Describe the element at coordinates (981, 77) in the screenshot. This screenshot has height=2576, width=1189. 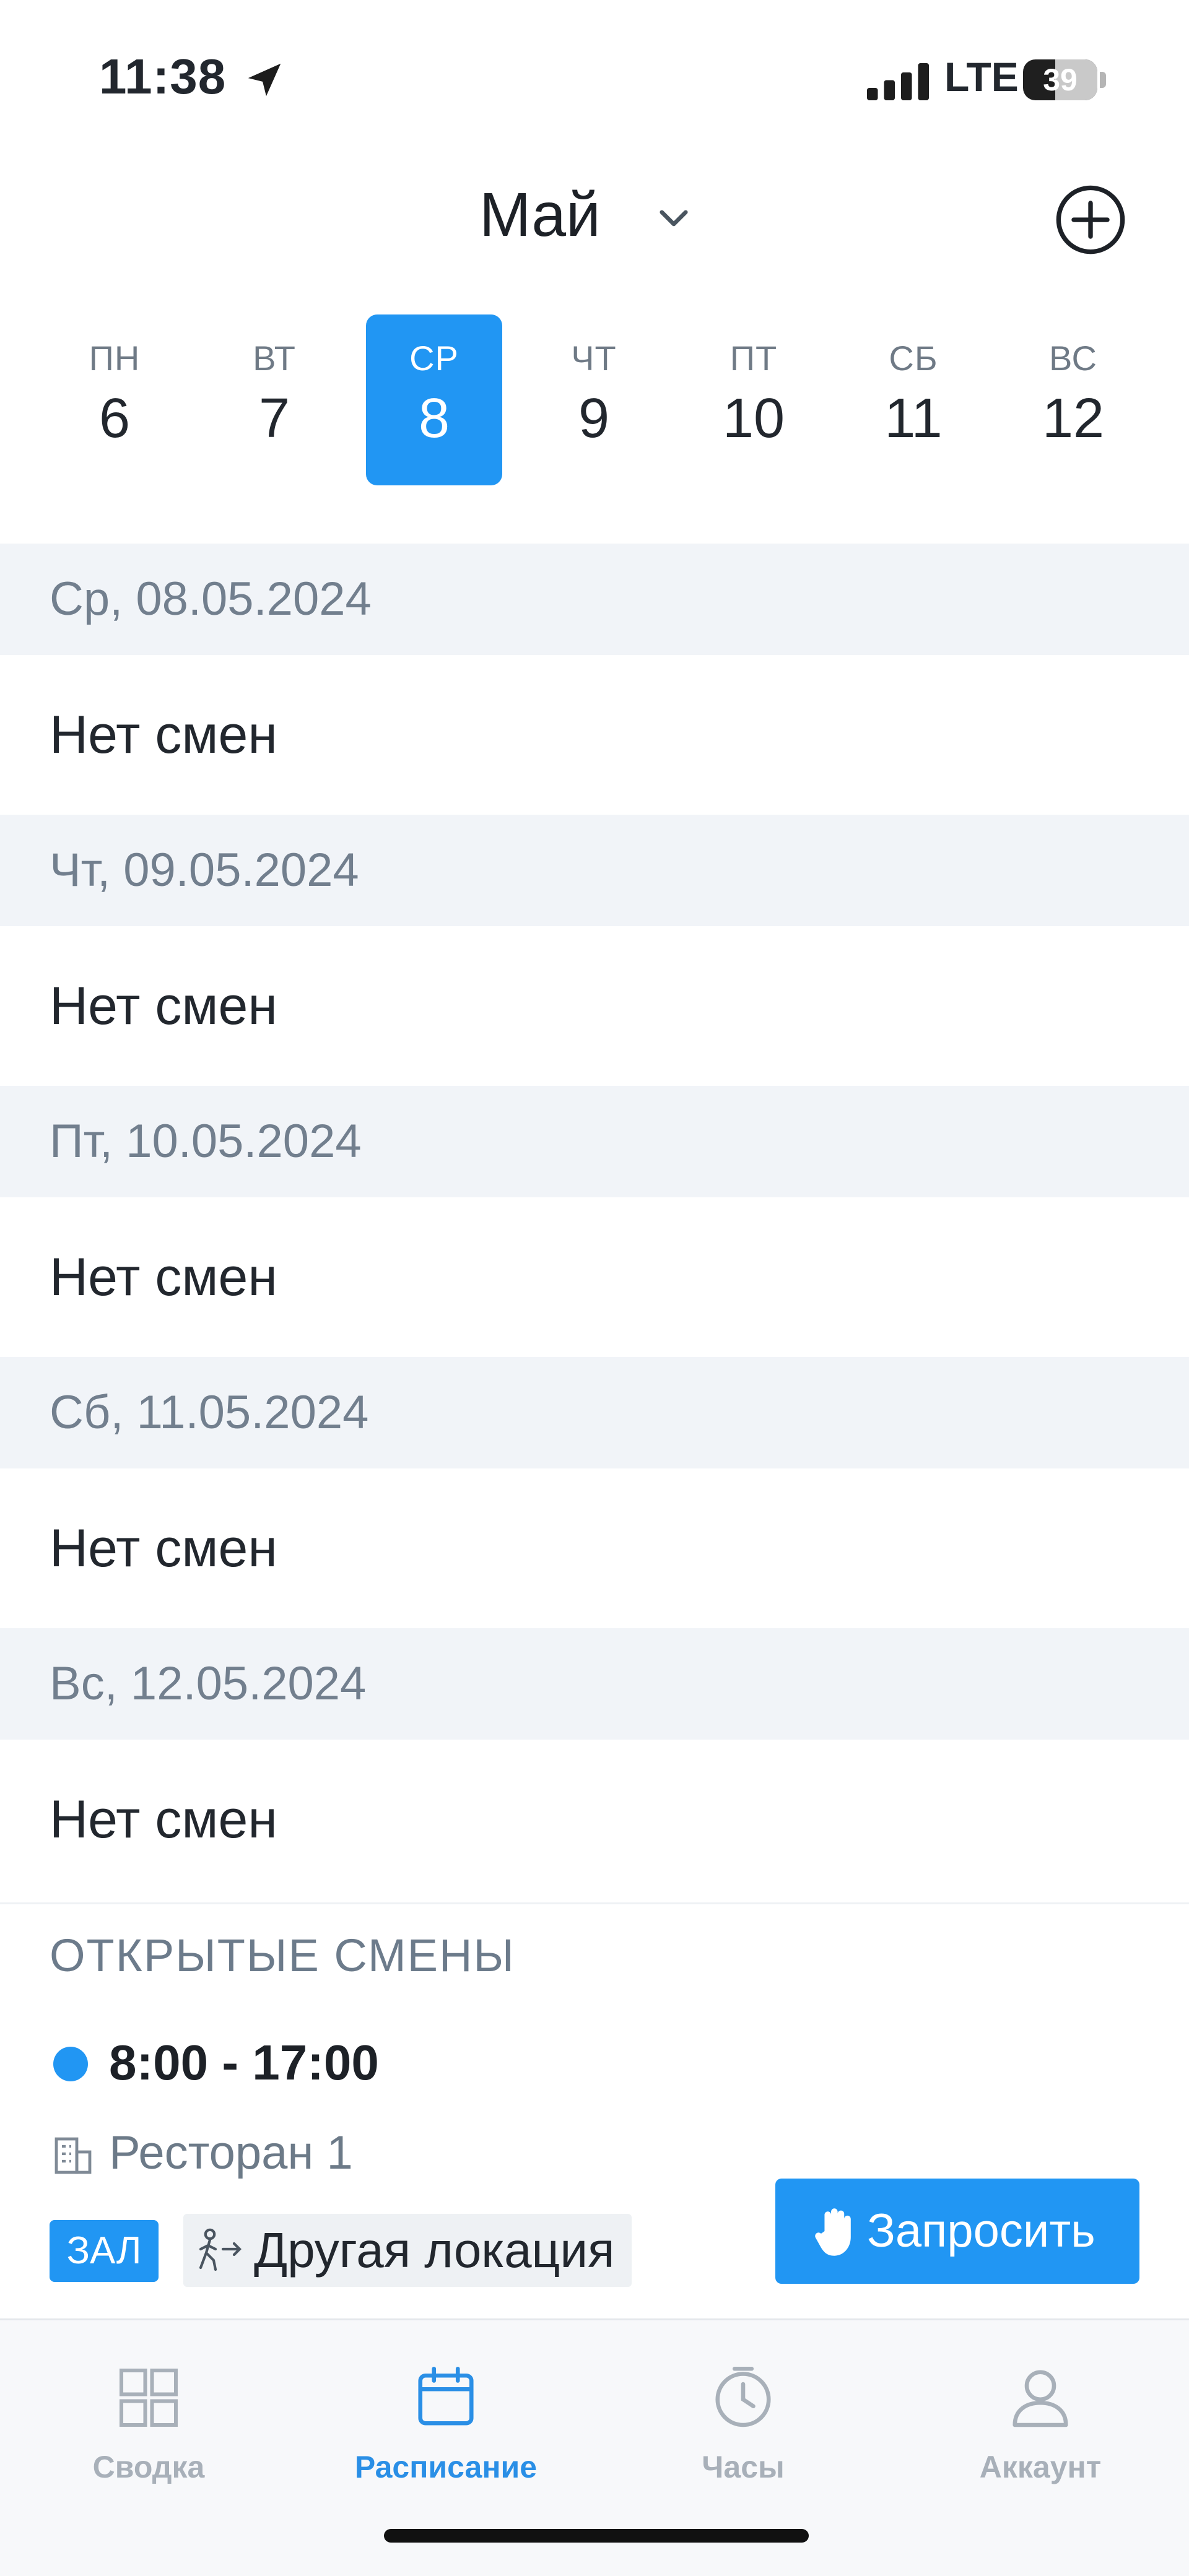
I see `network-type: LTE` at that location.